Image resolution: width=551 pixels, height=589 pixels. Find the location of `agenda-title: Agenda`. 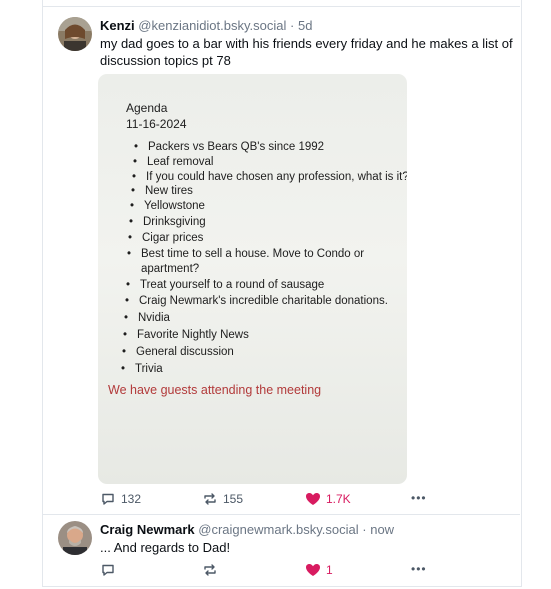

agenda-title: Agenda is located at coordinates (147, 108).